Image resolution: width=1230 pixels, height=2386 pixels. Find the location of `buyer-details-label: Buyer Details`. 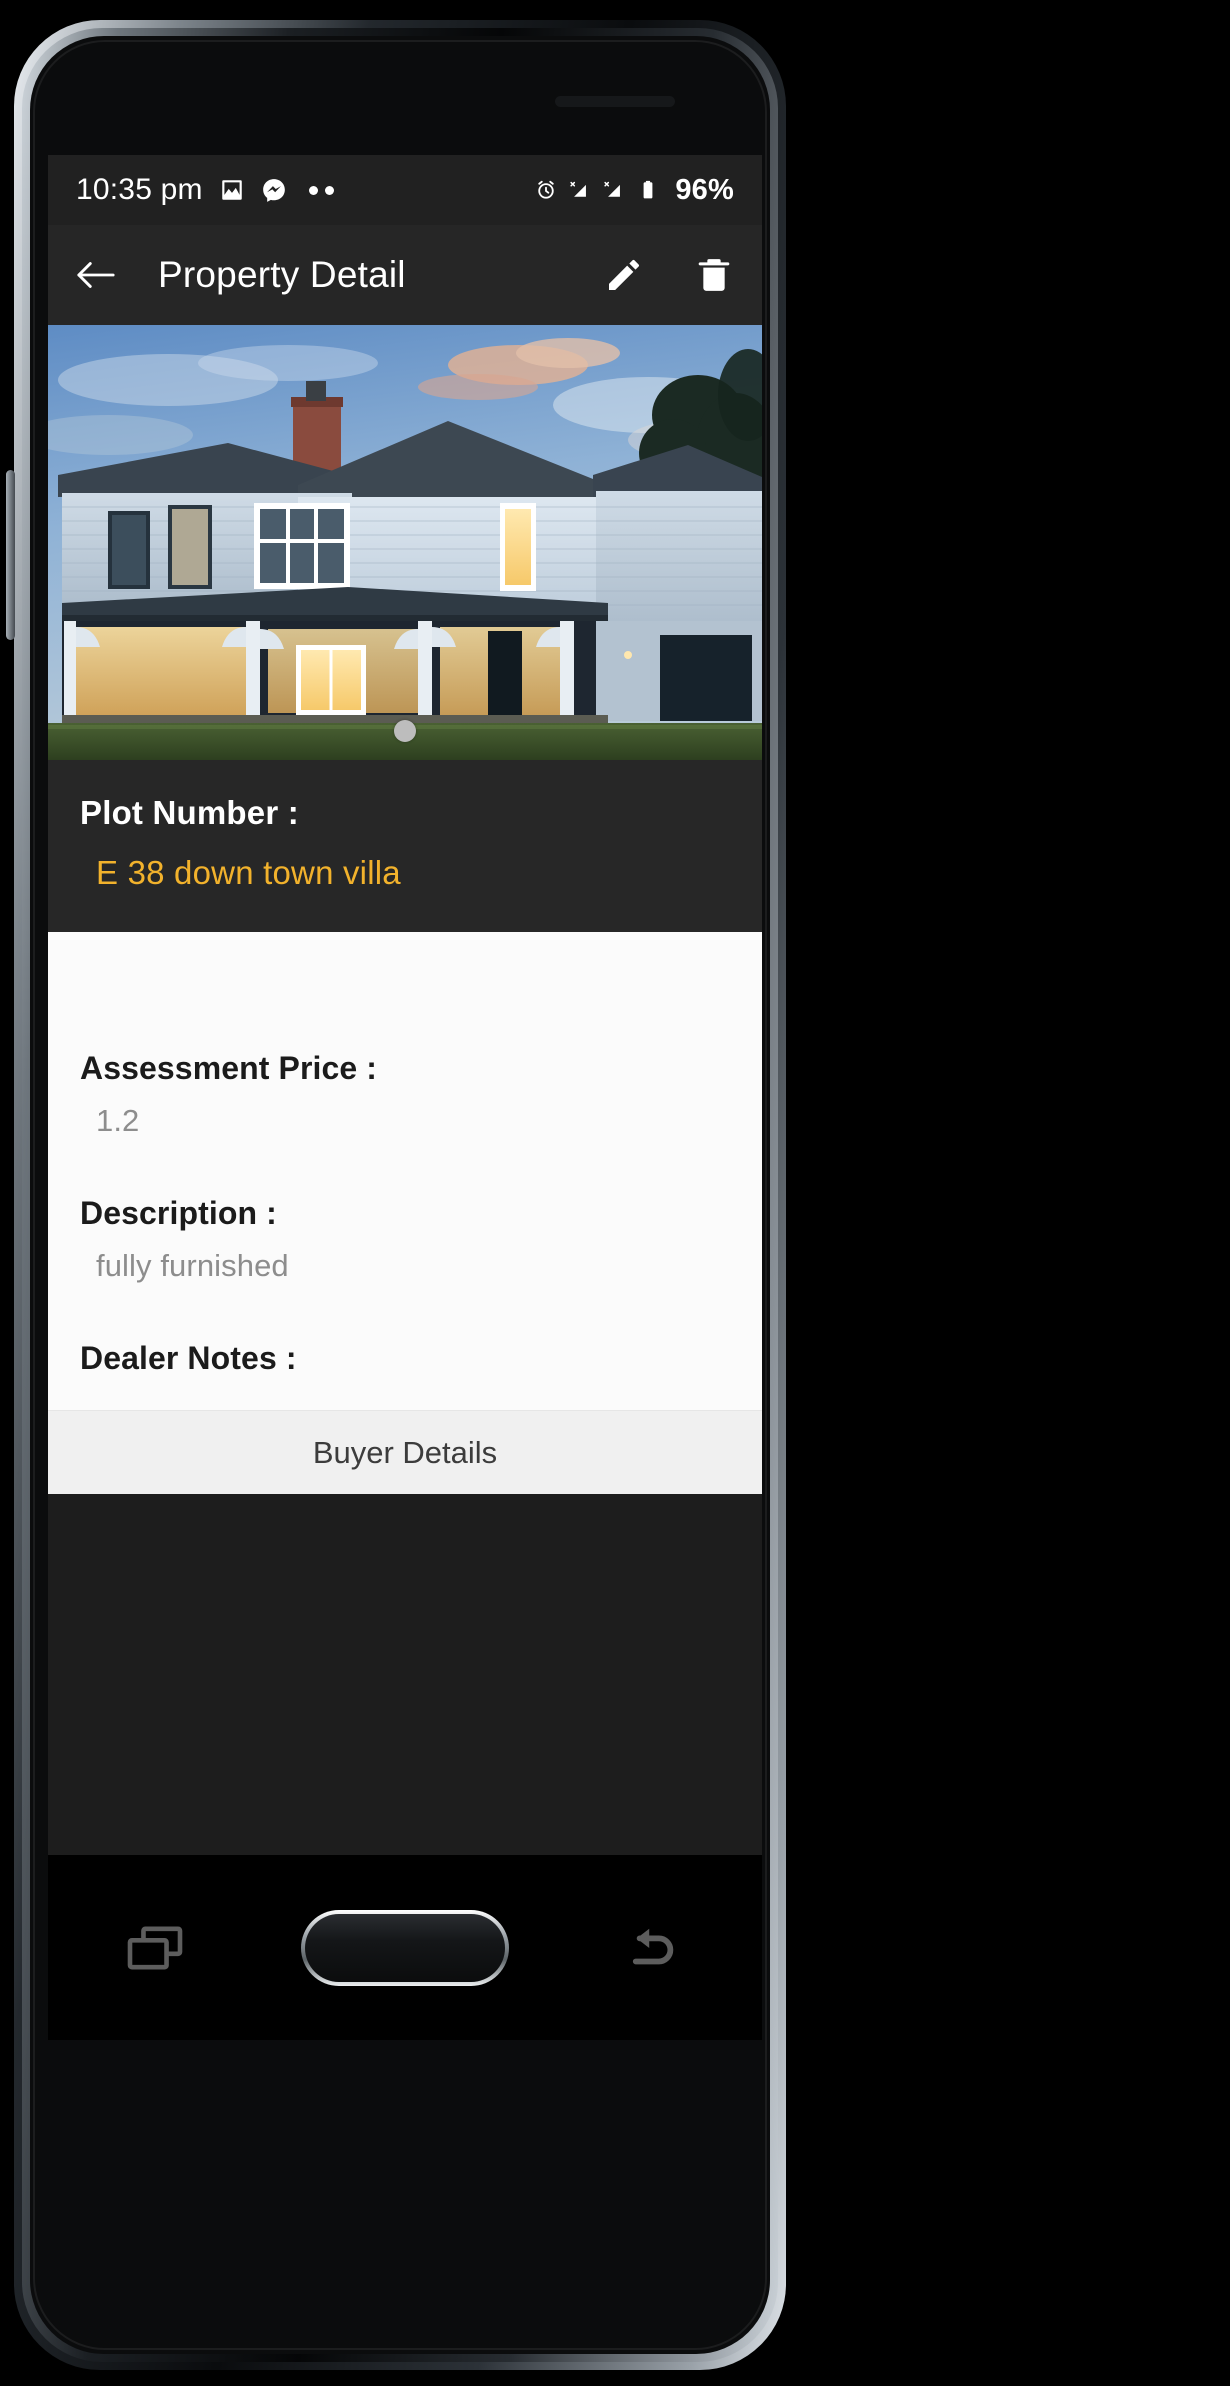

buyer-details-label: Buyer Details is located at coordinates (405, 1452).